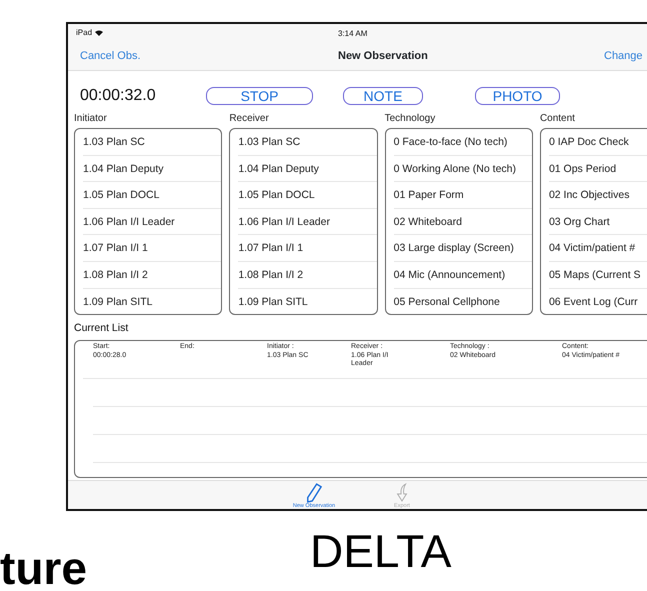  What do you see at coordinates (259, 96) in the screenshot?
I see `action-button: STOP` at bounding box center [259, 96].